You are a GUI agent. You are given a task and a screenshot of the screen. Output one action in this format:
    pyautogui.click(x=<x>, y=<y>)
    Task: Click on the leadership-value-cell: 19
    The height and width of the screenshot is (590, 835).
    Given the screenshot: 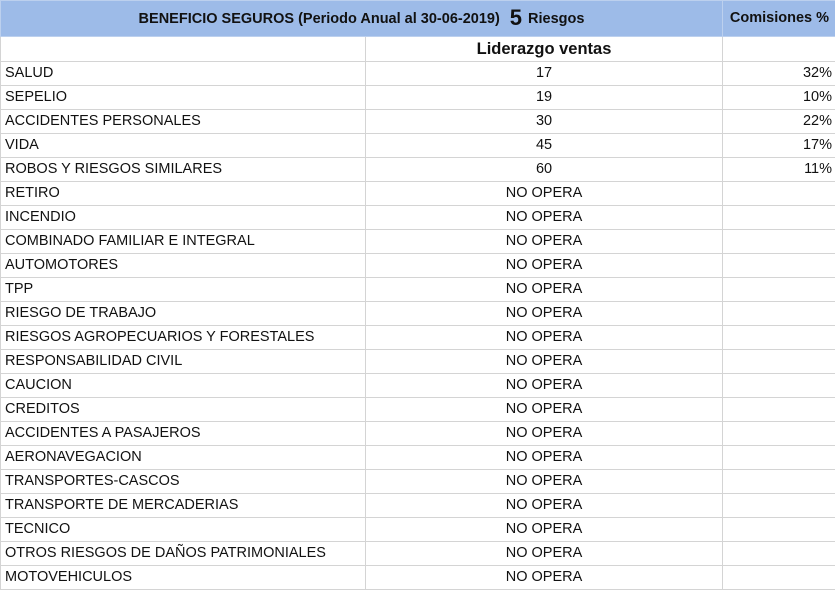 What is the action you would take?
    pyautogui.click(x=544, y=97)
    